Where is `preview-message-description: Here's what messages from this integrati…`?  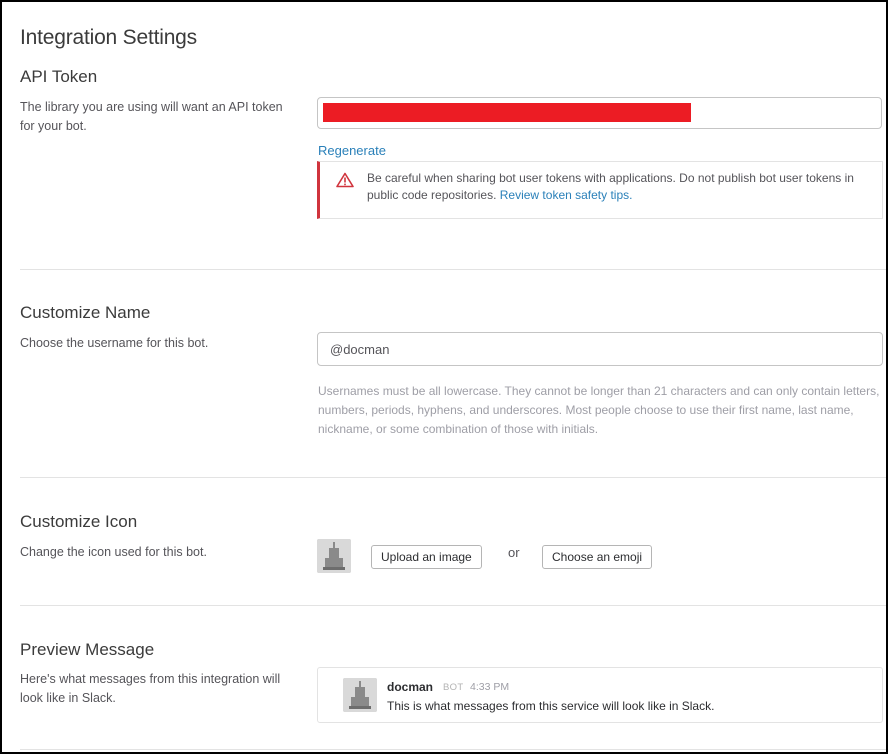 preview-message-description: Here's what messages from this integrati… is located at coordinates (150, 688).